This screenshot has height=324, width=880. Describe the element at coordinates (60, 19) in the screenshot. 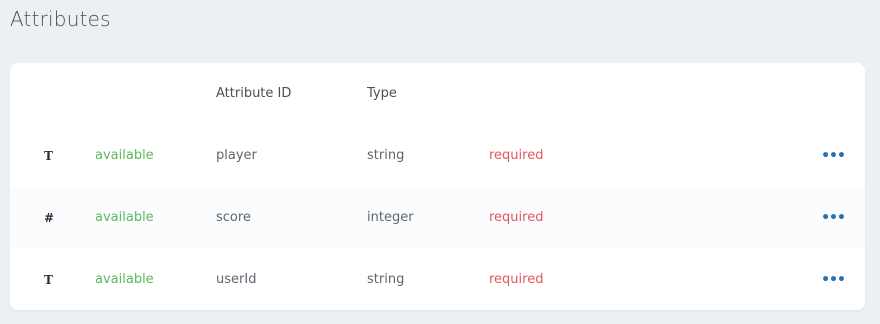

I see `page-title: Attributes` at that location.